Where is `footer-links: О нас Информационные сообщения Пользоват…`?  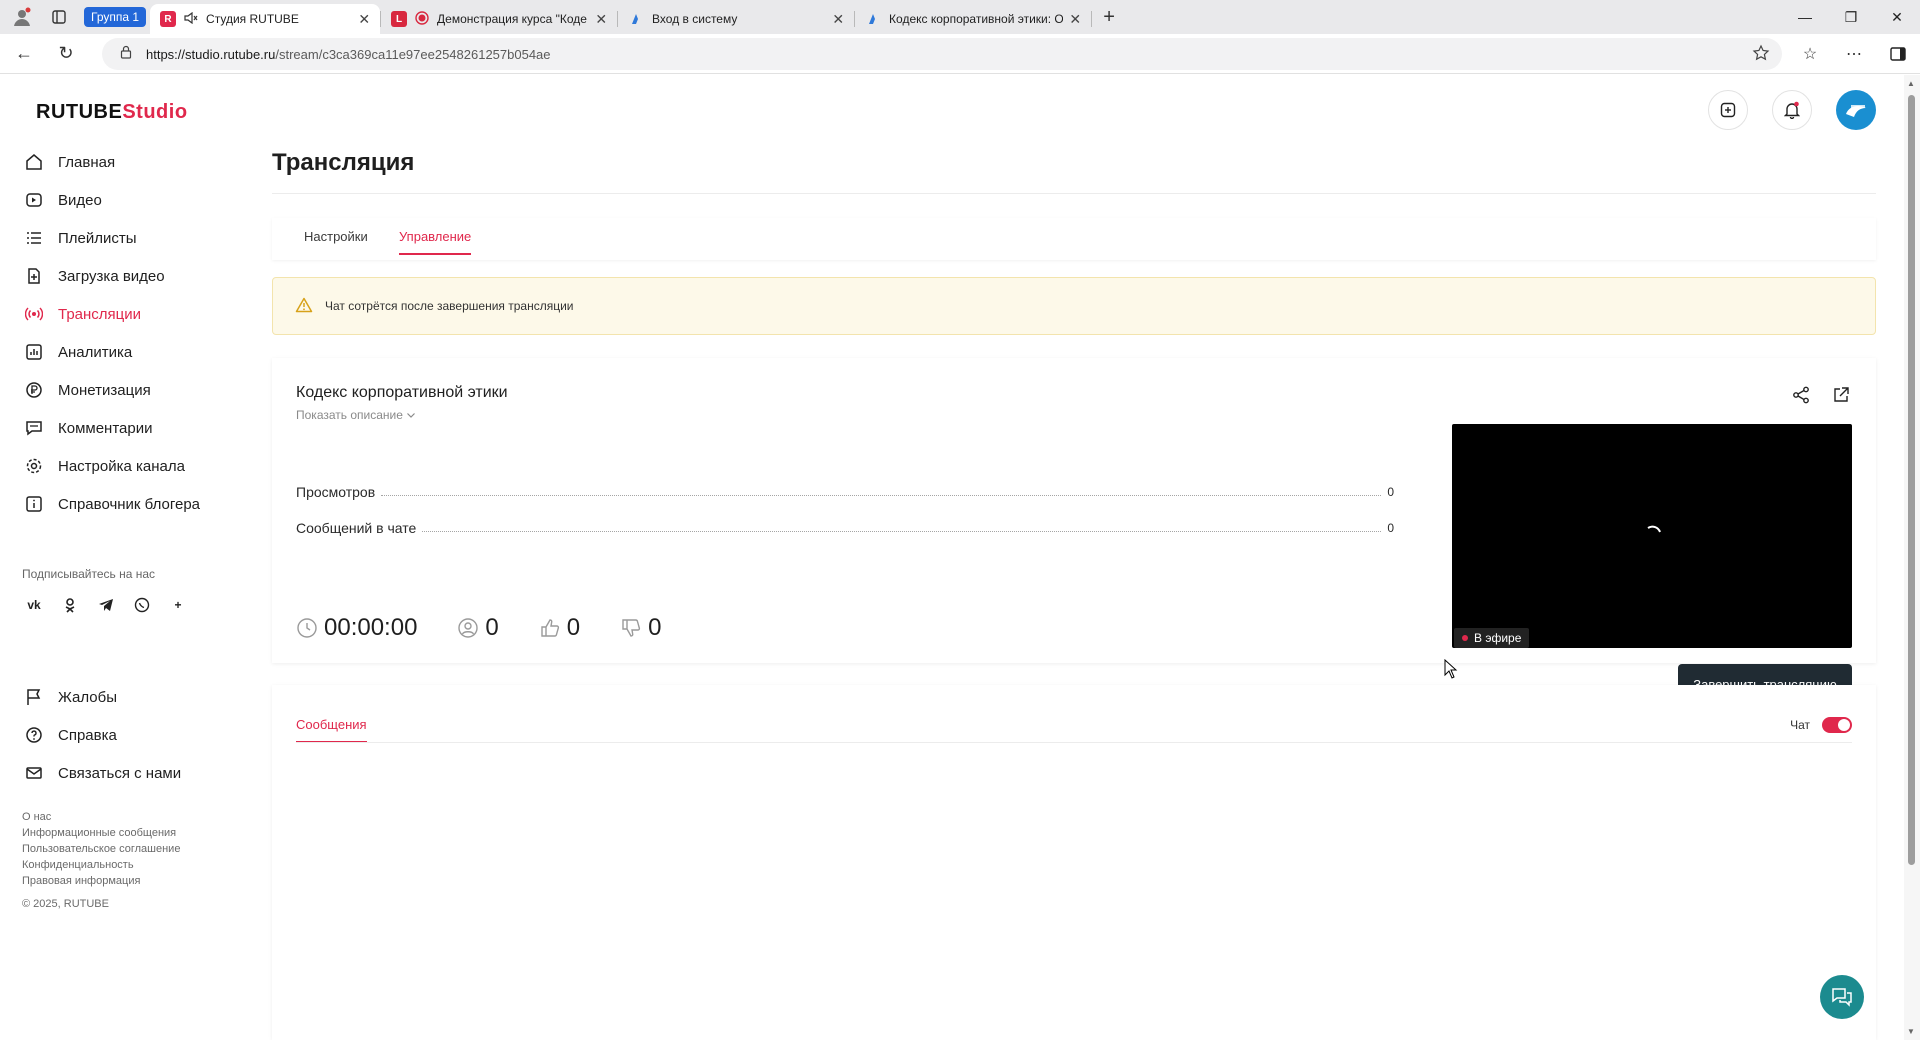 footer-links: О нас Информационные сообщения Пользоват… is located at coordinates (101, 849).